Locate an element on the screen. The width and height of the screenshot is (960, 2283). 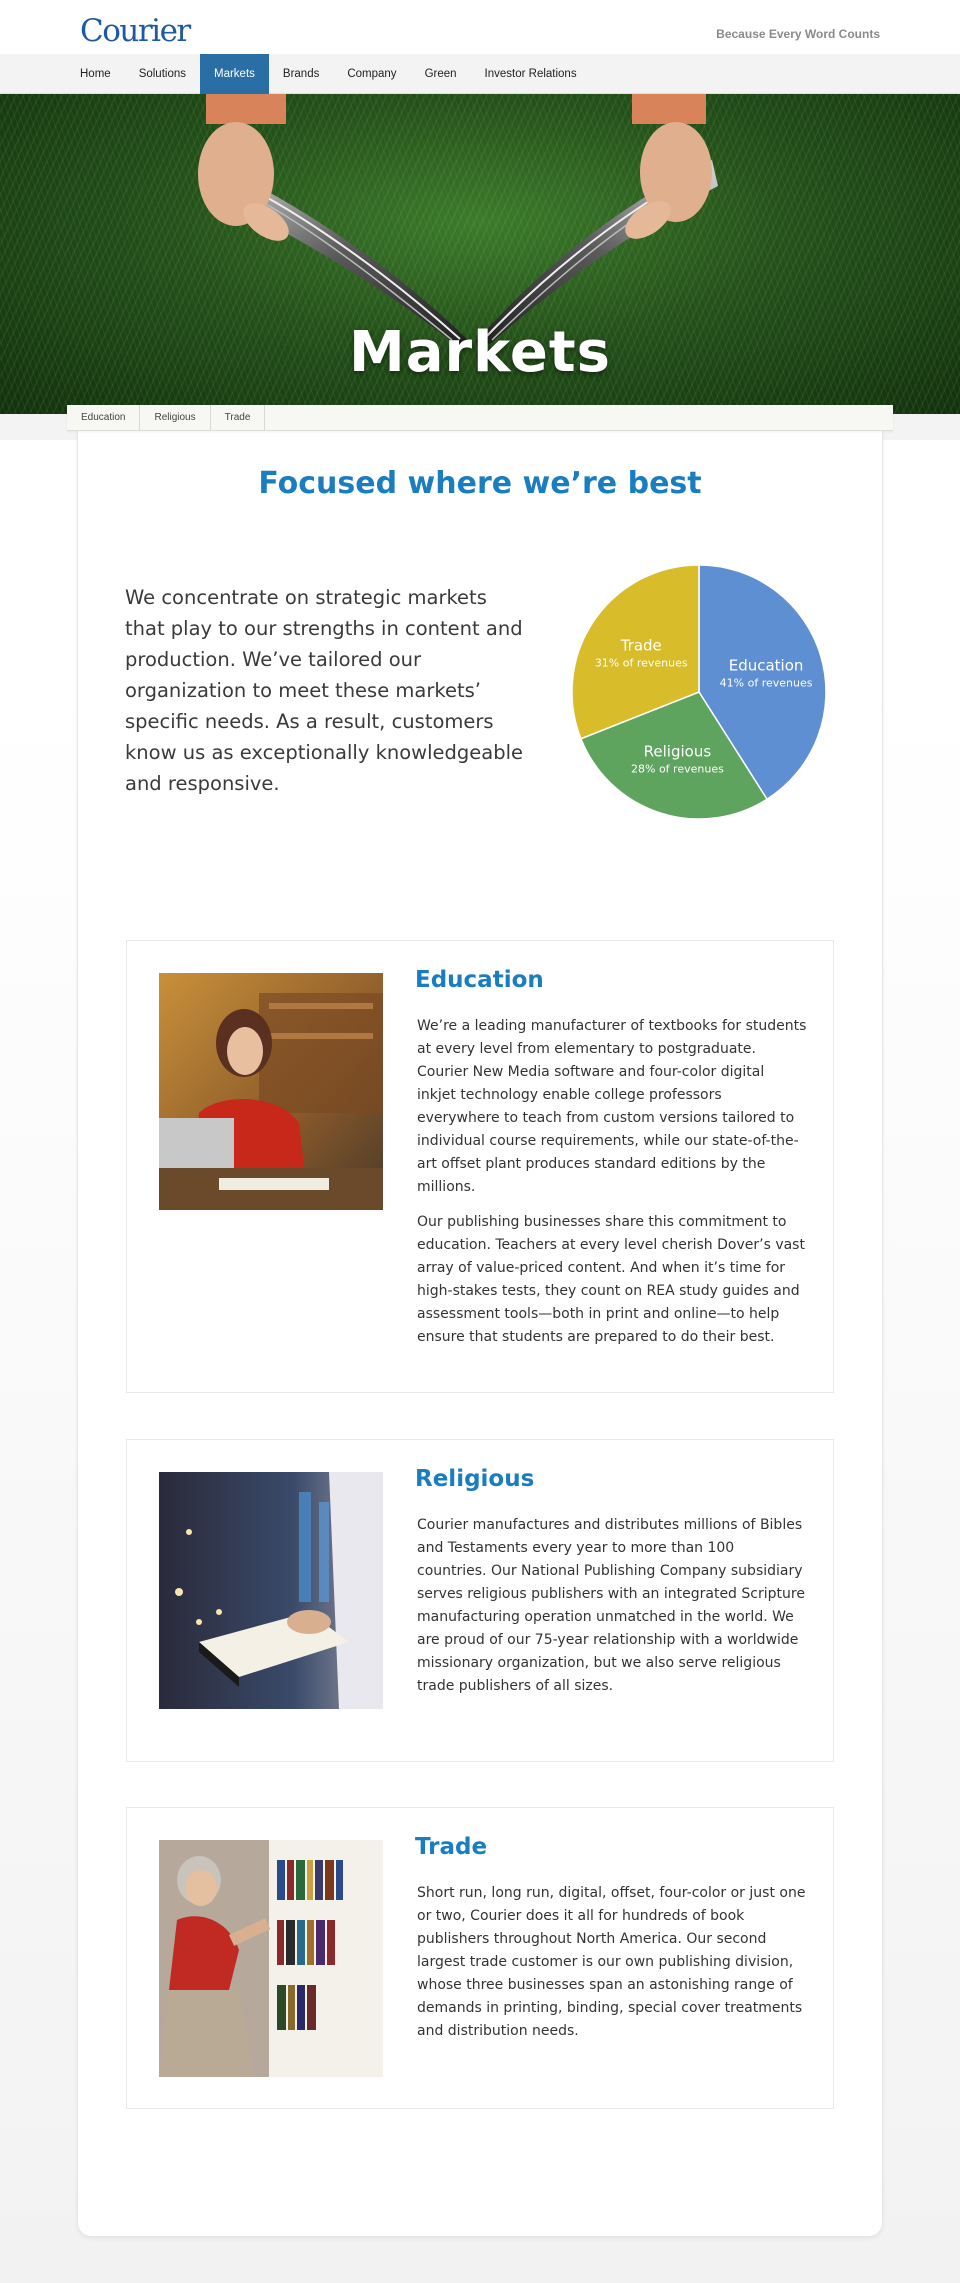
nav-item-green: Green is located at coordinates (441, 74).